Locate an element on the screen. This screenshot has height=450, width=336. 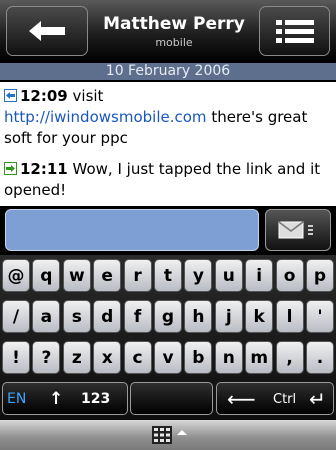
outgoing-arrow-icon is located at coordinates (10, 168).